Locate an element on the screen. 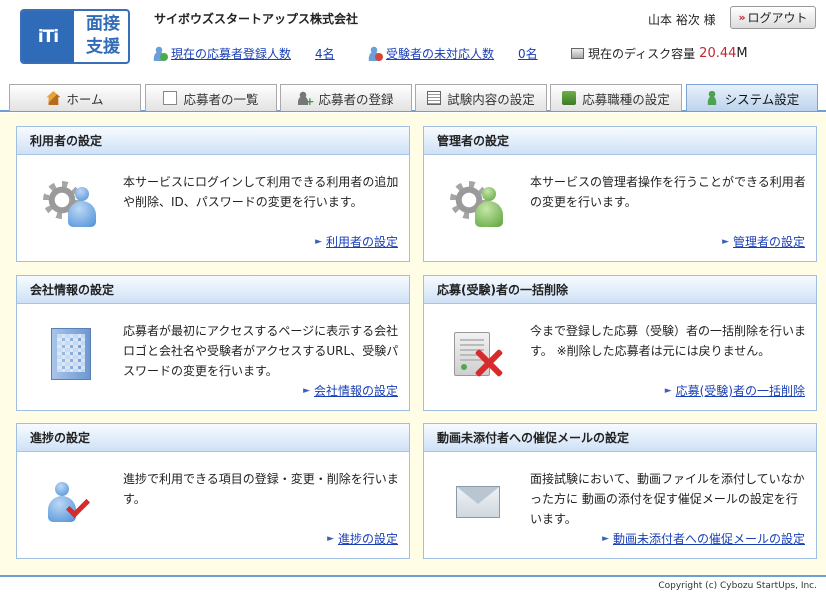  reminder-mail-settings-link: ► 動画未添付者への催促メールの設定 is located at coordinates (703, 538).